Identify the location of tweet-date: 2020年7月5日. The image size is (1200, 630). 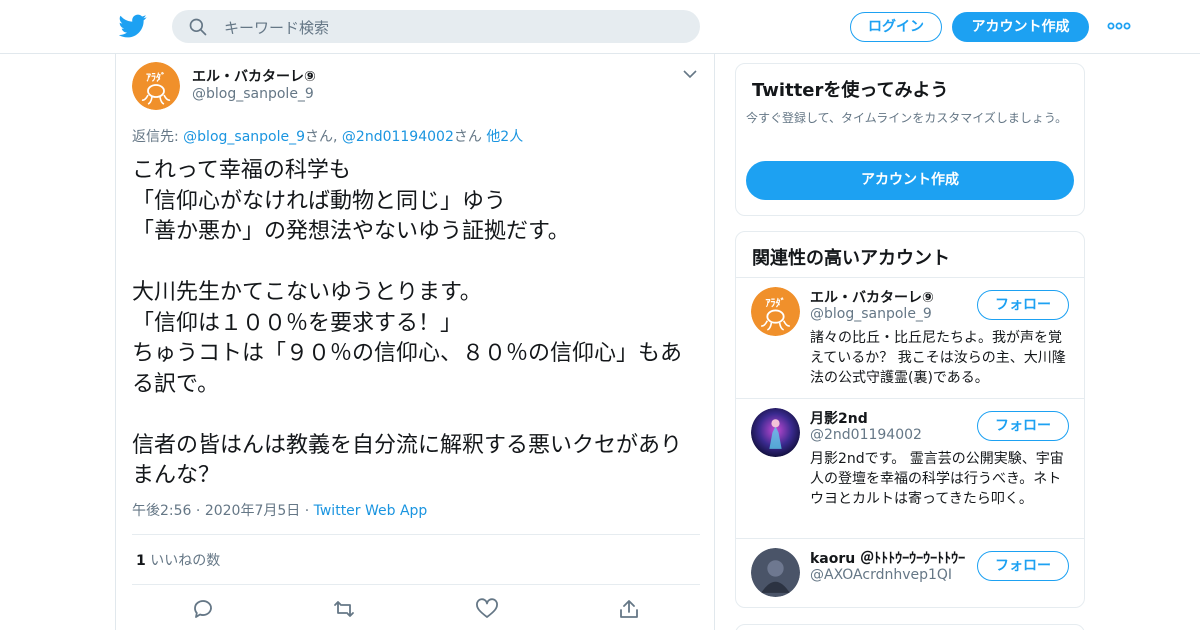
(252, 511).